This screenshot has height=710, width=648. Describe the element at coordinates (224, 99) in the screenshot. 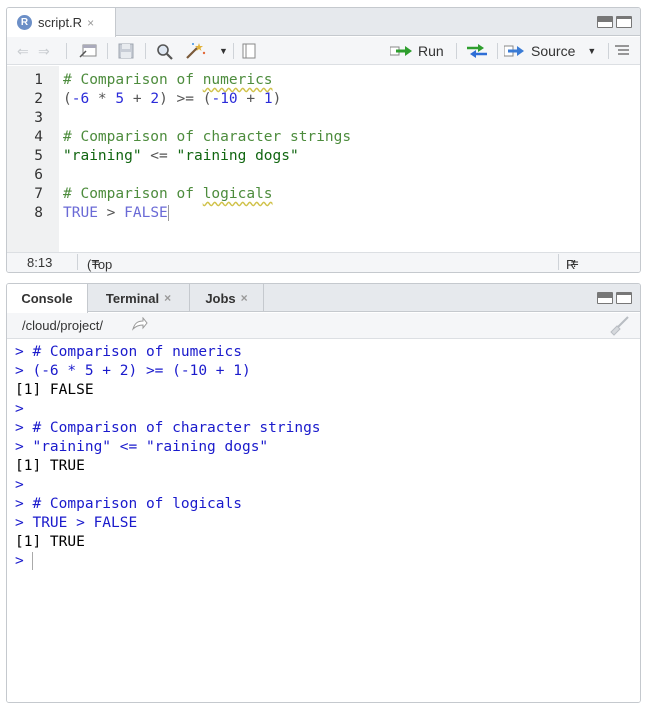

I see `code-token: -10` at that location.